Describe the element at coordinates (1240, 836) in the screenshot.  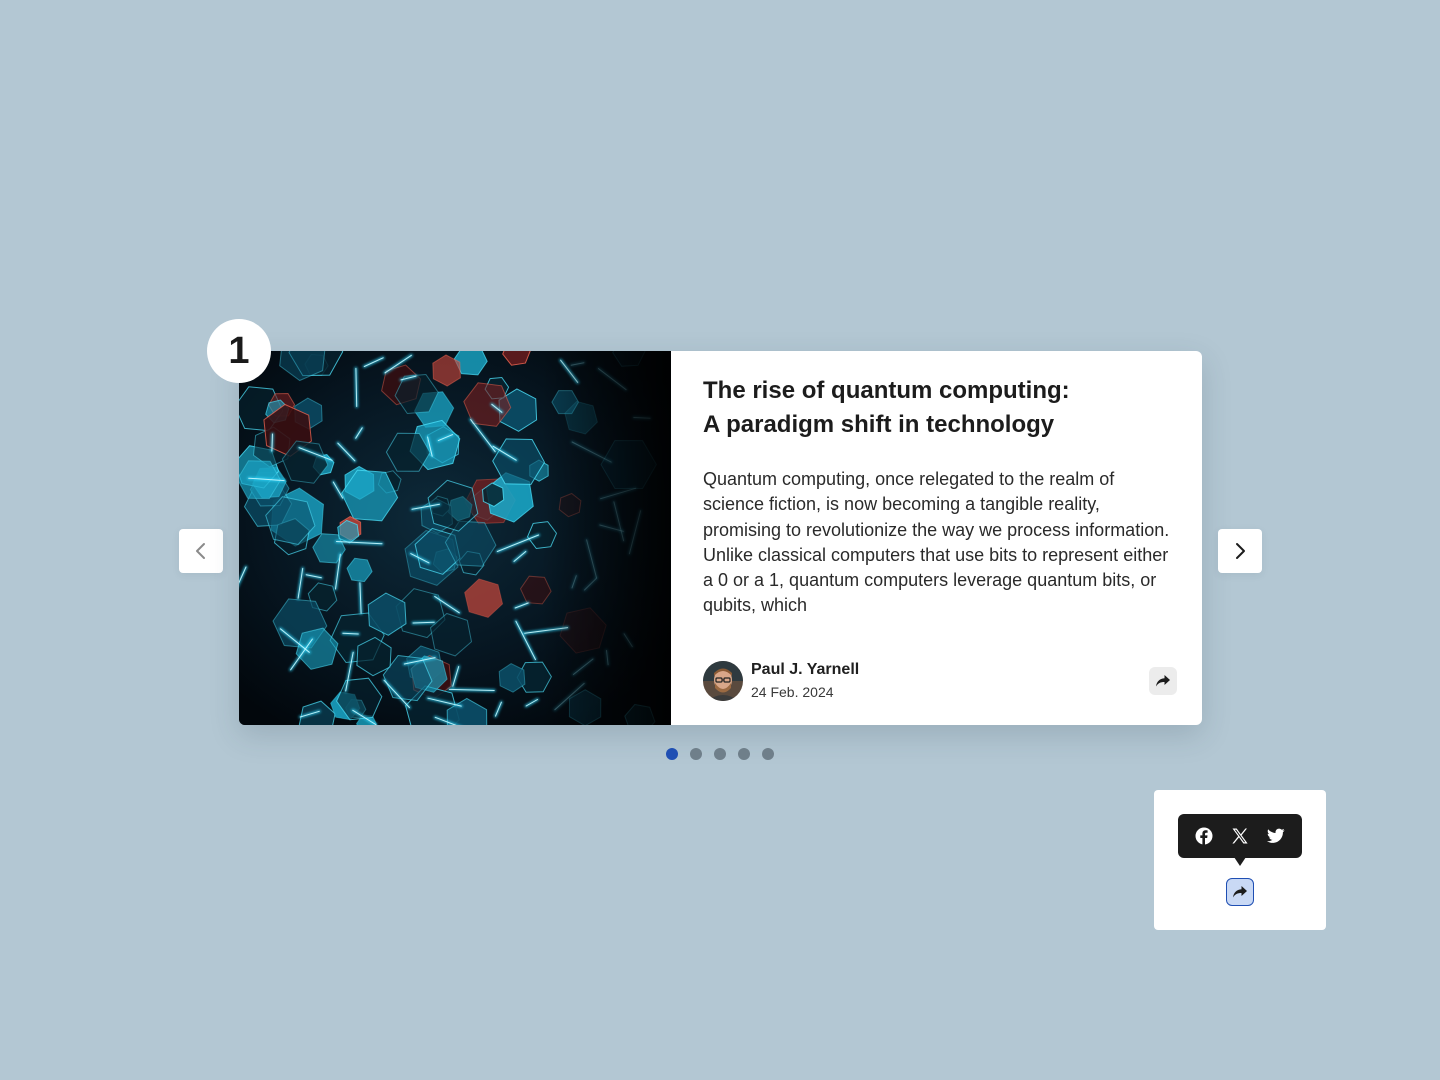
I see `x-icon` at that location.